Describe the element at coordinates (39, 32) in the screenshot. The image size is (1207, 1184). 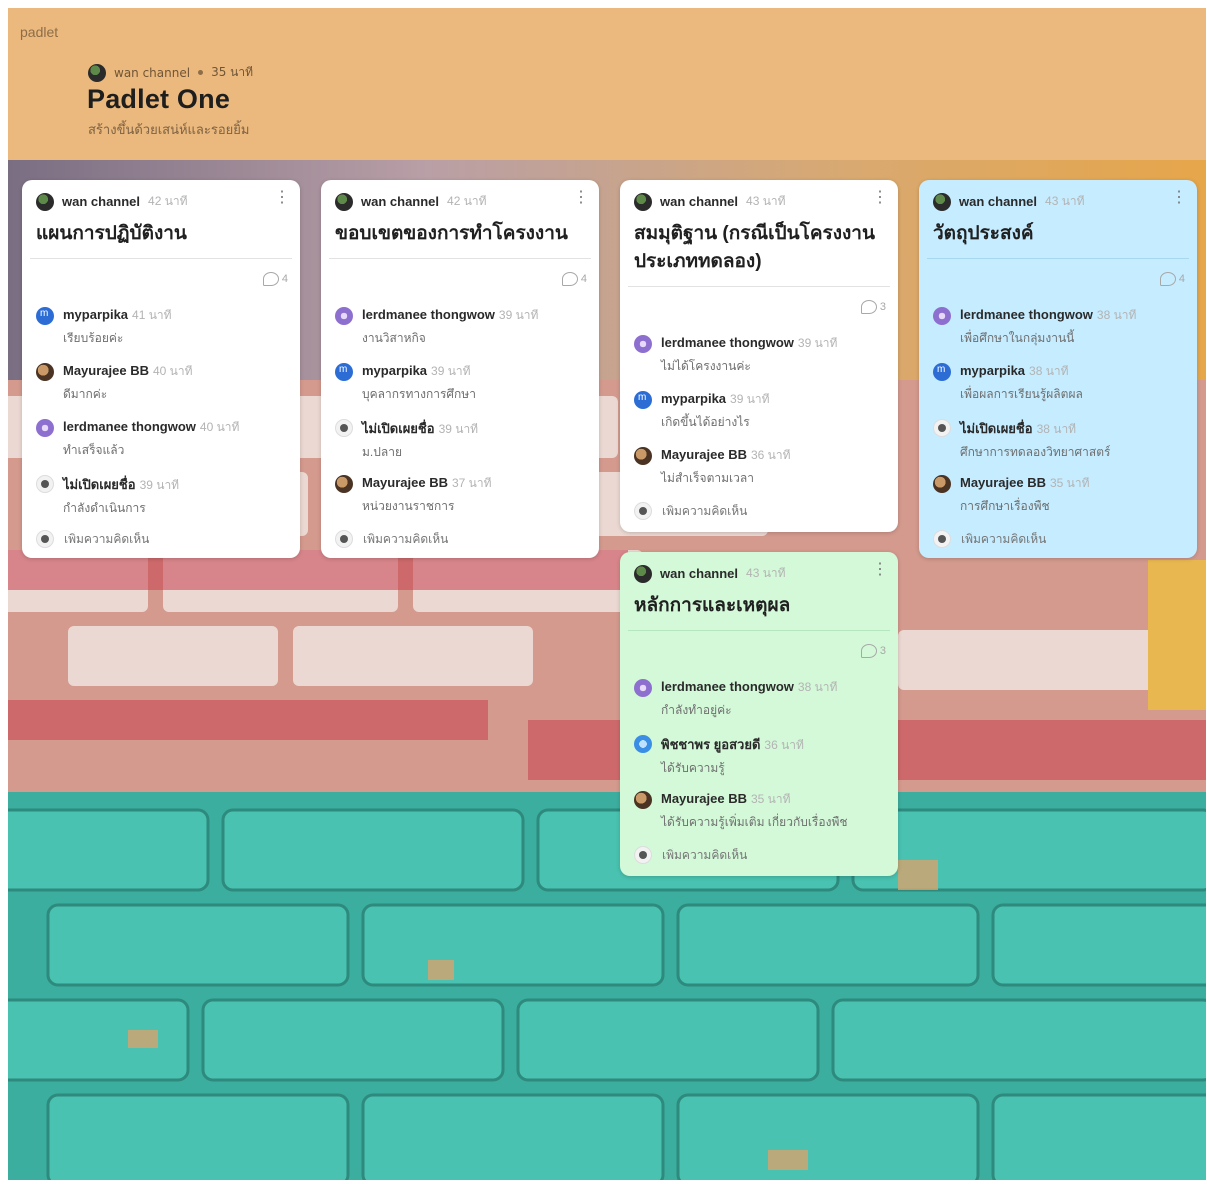
I see `padlet-logo: padlet` at that location.